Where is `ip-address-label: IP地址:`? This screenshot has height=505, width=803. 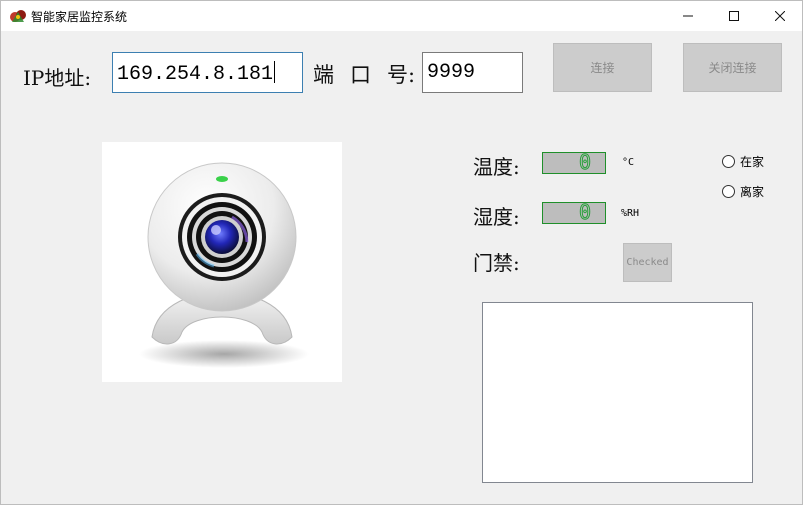
ip-address-label: IP地址: is located at coordinates (57, 78).